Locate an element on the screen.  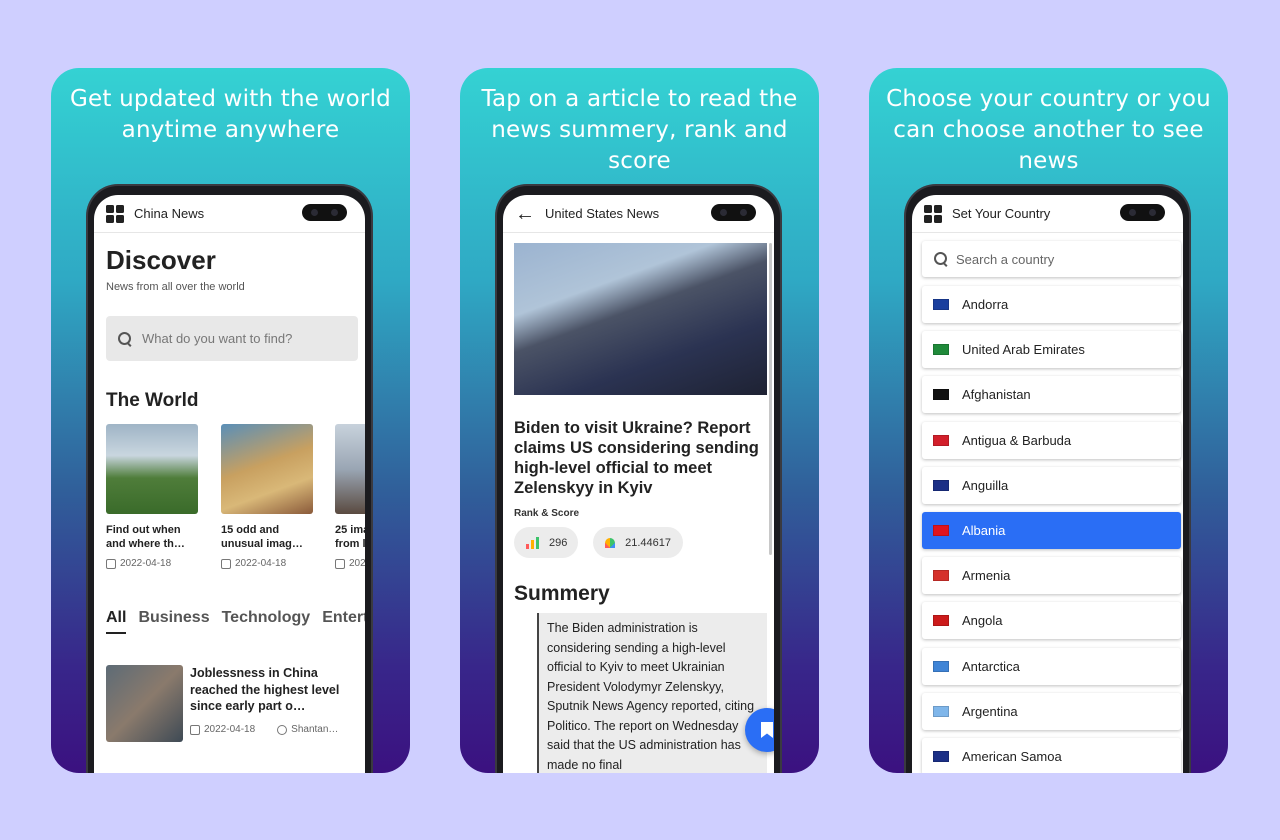
search-placeholder: Search a country is located at coordinates (1005, 259).